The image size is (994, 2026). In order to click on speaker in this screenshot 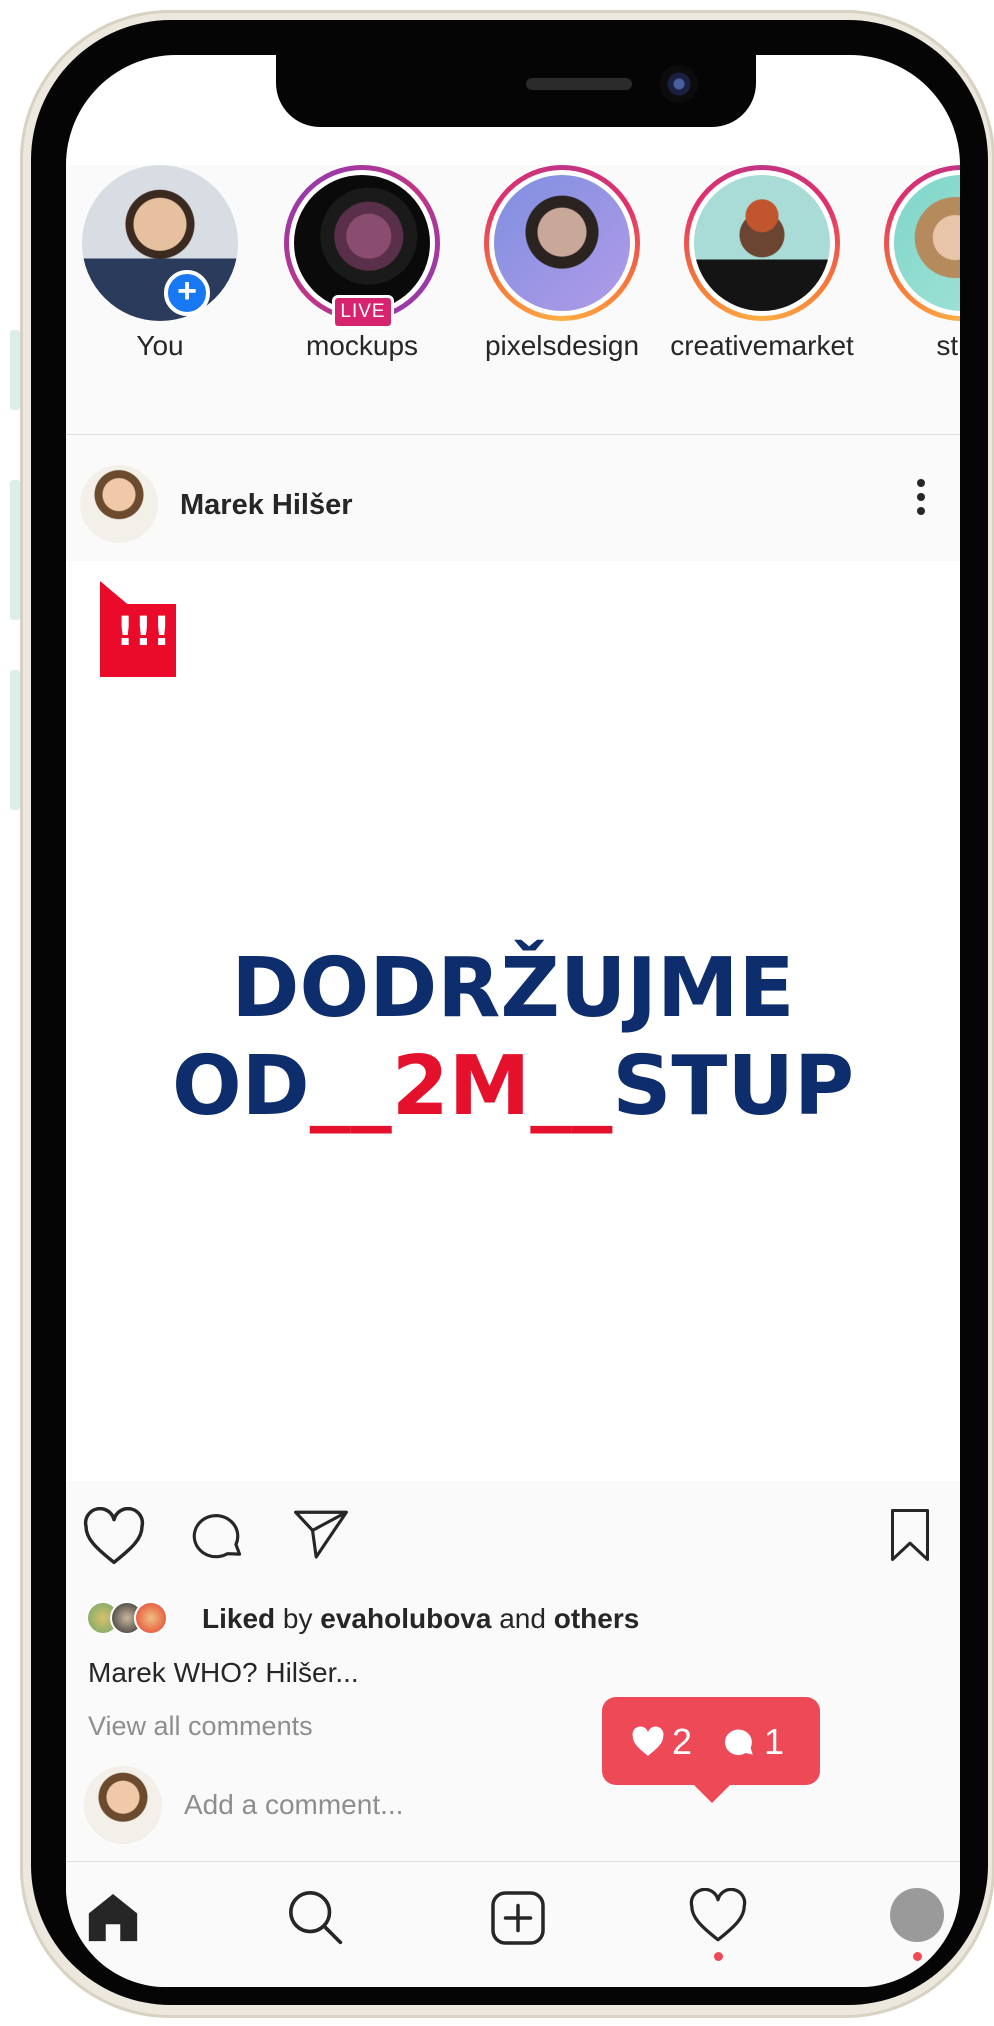, I will do `click(579, 84)`.